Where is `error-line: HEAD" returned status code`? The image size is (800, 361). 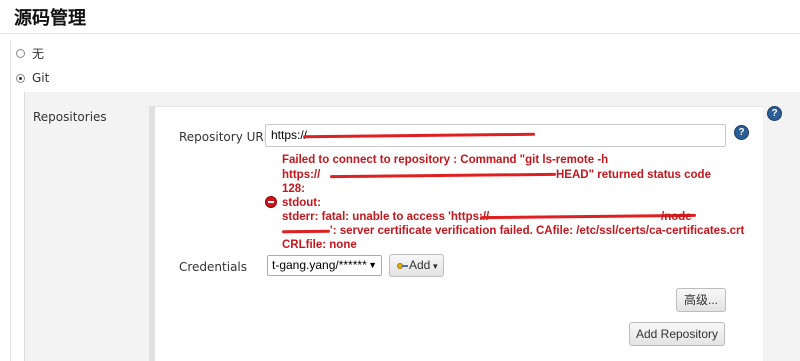
error-line: HEAD" returned status code is located at coordinates (633, 175).